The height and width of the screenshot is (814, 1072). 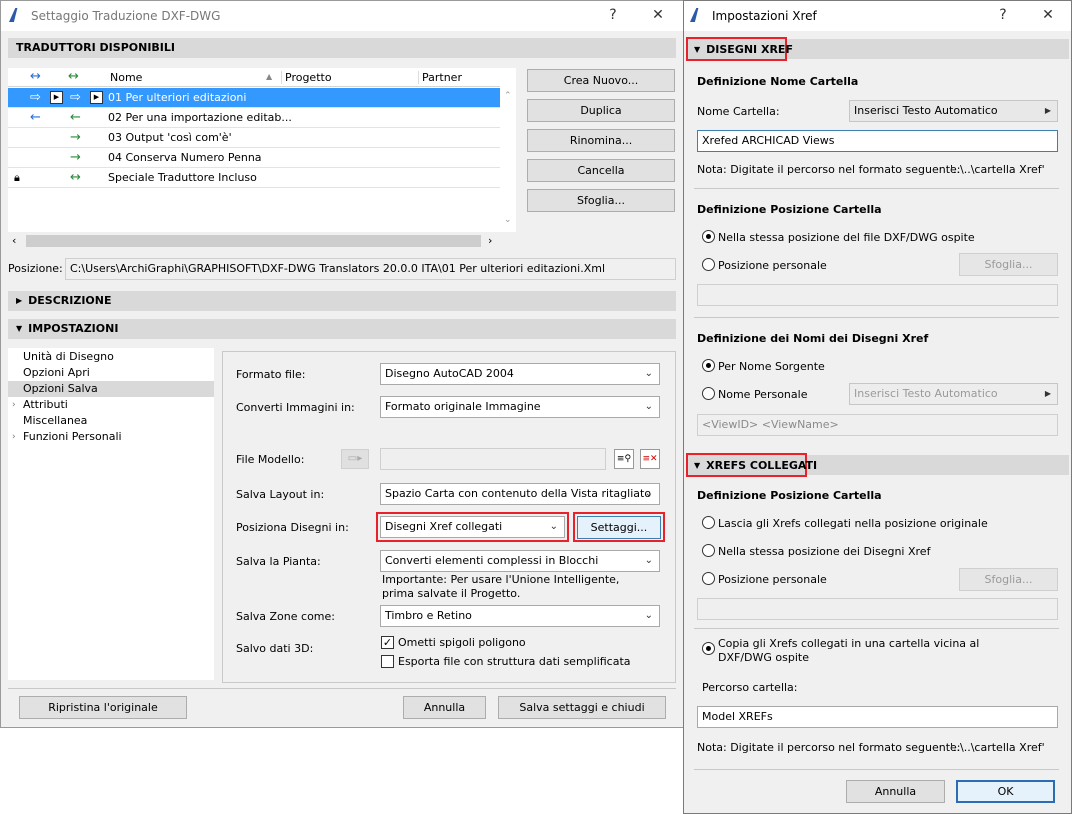 What do you see at coordinates (772, 265) in the screenshot?
I see `custom-position-label: Posizione personale` at bounding box center [772, 265].